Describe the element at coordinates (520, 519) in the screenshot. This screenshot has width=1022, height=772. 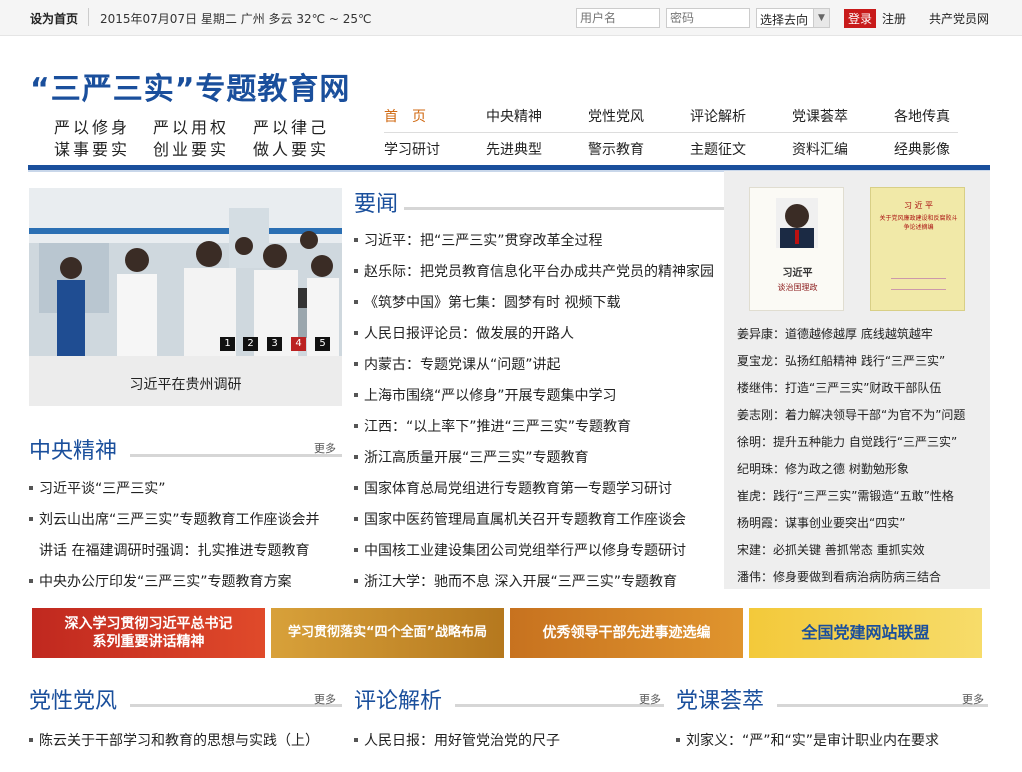
I see `list-item: 国家中医药管理局直属机关召开专题教育工作座谈会` at that location.